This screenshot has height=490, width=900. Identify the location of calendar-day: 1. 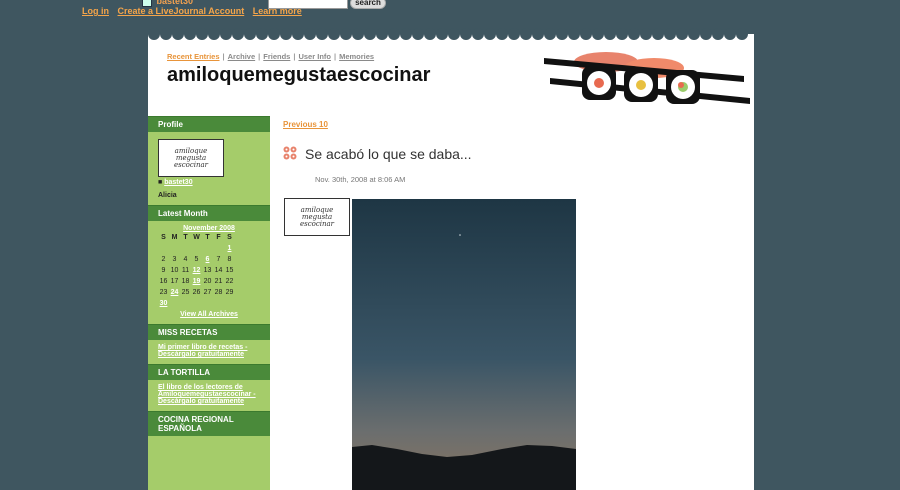
(229, 248).